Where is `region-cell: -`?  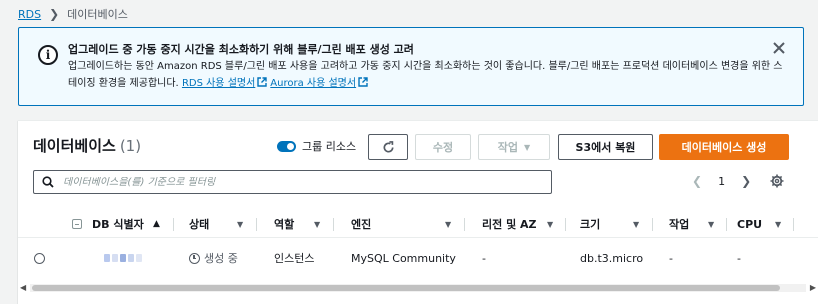
region-cell: - is located at coordinates (484, 258).